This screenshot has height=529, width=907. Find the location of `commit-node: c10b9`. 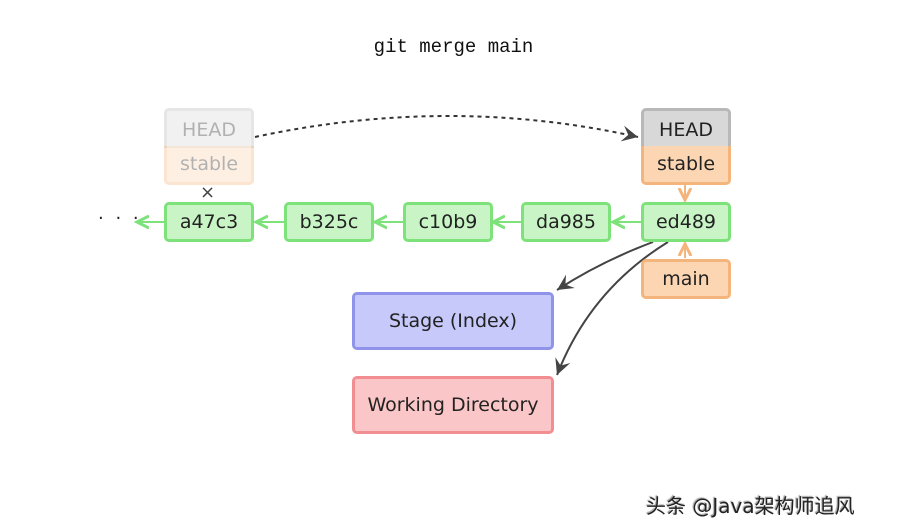

commit-node: c10b9 is located at coordinates (448, 222).